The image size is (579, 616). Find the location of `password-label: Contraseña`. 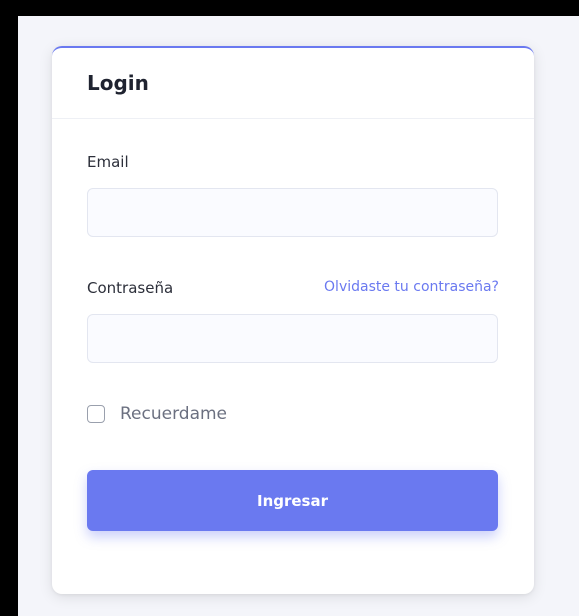

password-label: Contraseña is located at coordinates (130, 288).